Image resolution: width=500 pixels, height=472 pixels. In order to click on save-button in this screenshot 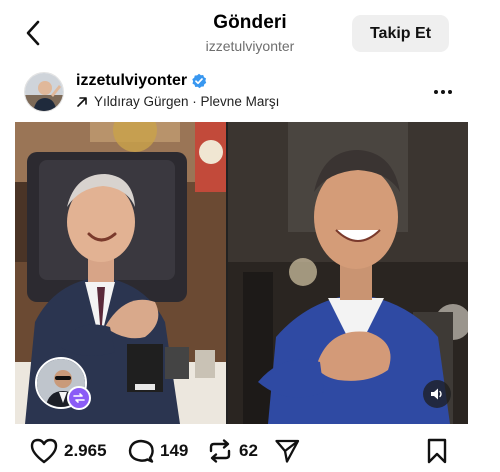, I will do `click(437, 451)`.